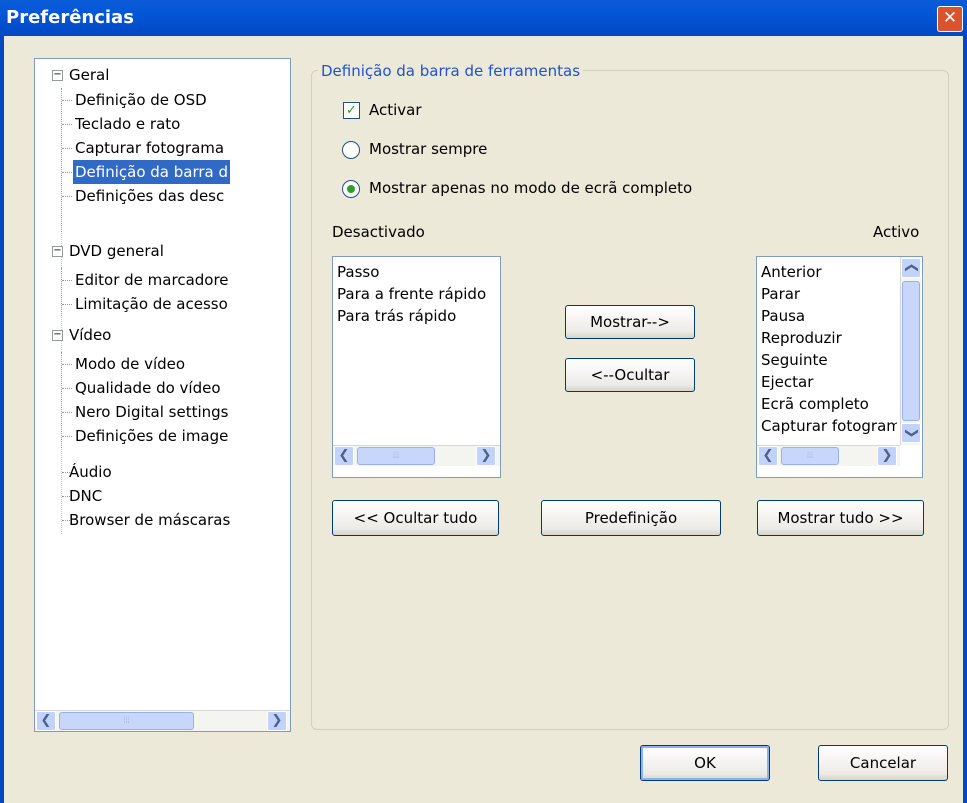 The width and height of the screenshot is (967, 803). Describe the element at coordinates (148, 388) in the screenshot. I see `tree-item-video-quality: Qualidade do vídeo` at that location.